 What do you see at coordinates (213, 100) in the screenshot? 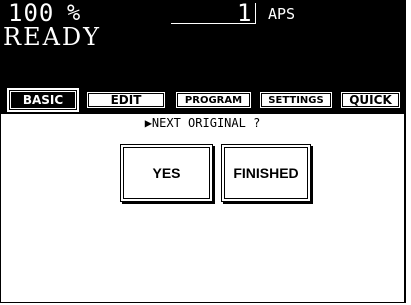
I see `tab-program: PROGRAM` at bounding box center [213, 100].